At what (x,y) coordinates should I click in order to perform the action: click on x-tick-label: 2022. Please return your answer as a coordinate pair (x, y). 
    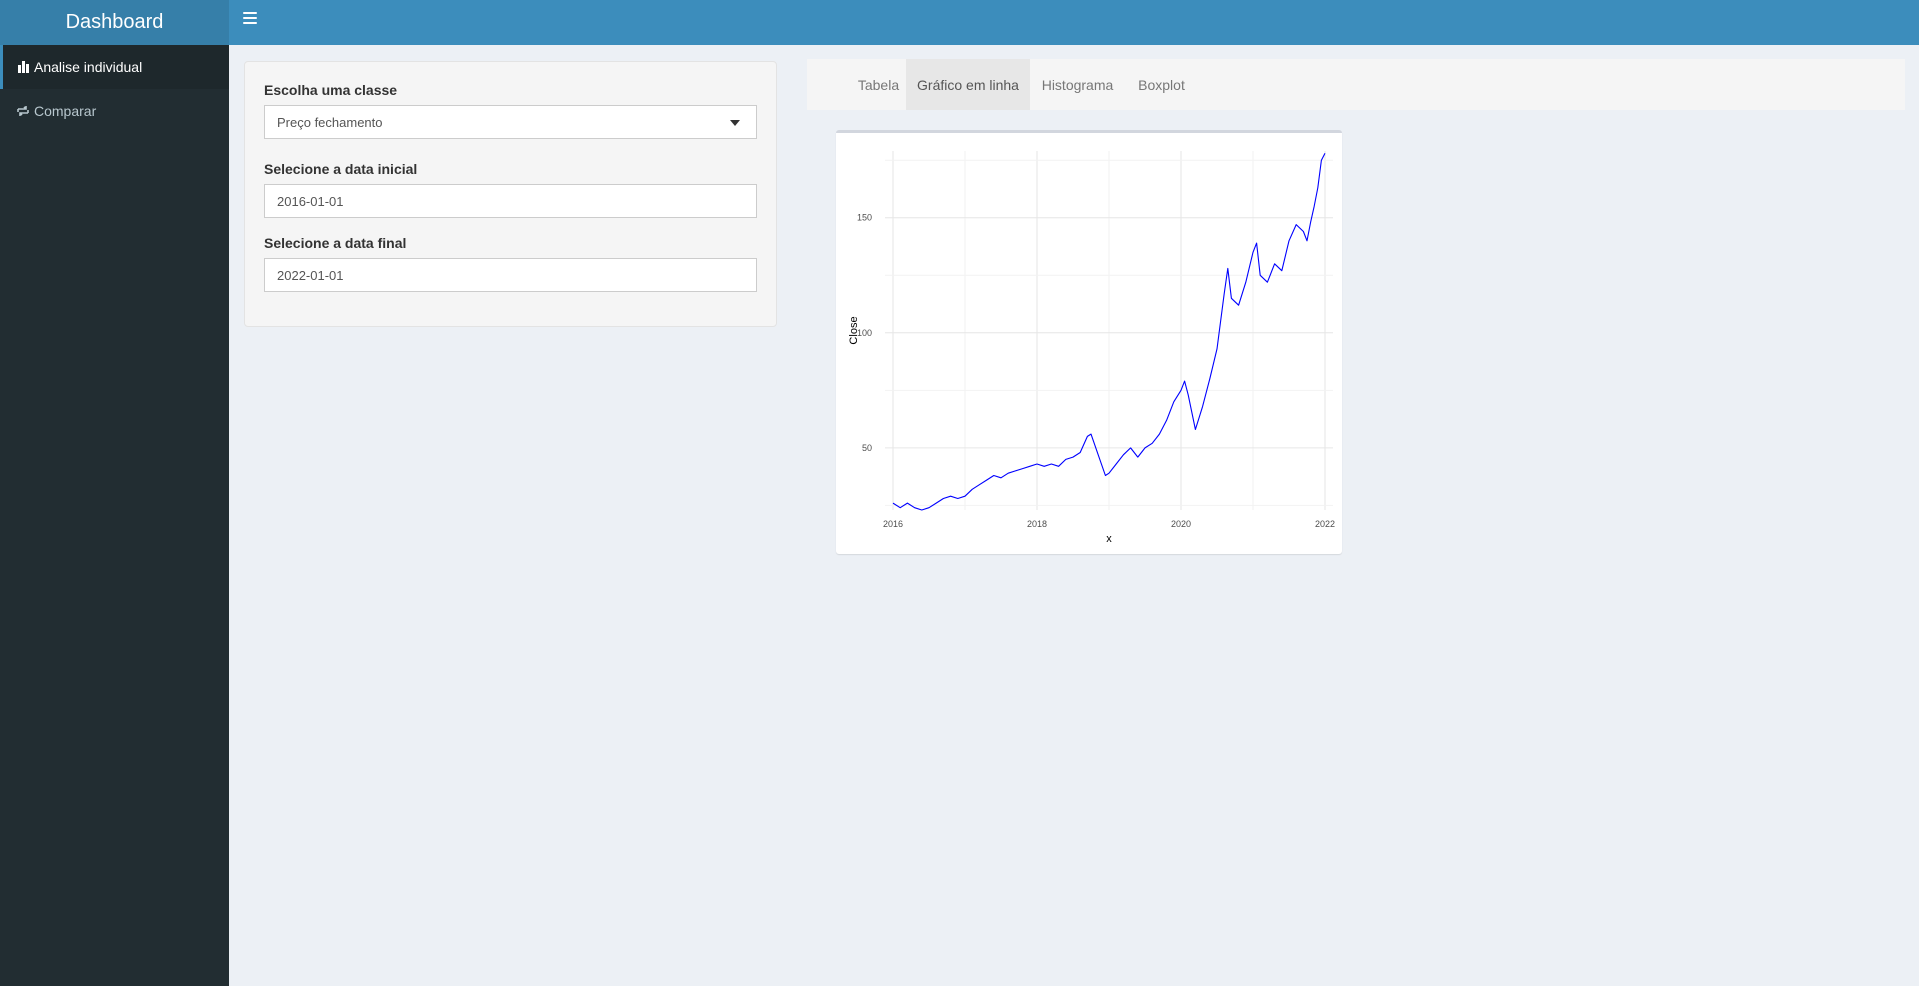
    Looking at the image, I should click on (1325, 524).